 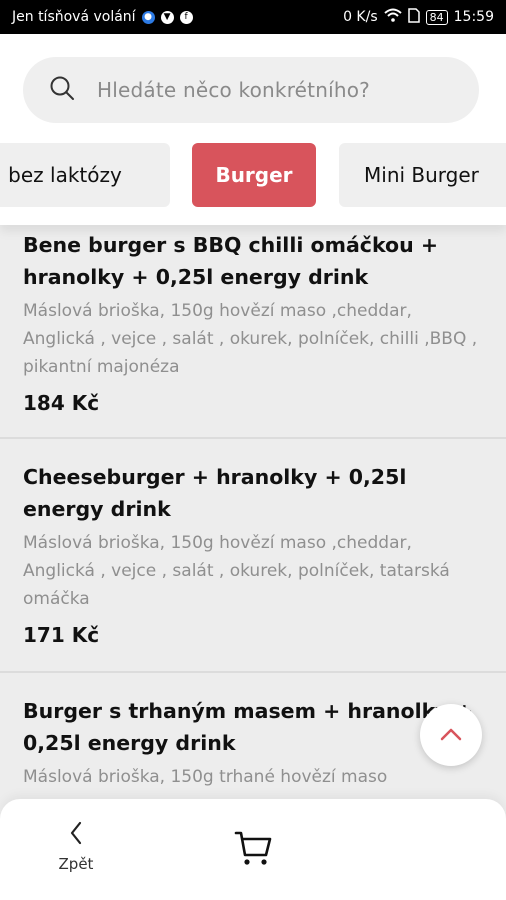 What do you see at coordinates (62, 90) in the screenshot?
I see `search-icon` at bounding box center [62, 90].